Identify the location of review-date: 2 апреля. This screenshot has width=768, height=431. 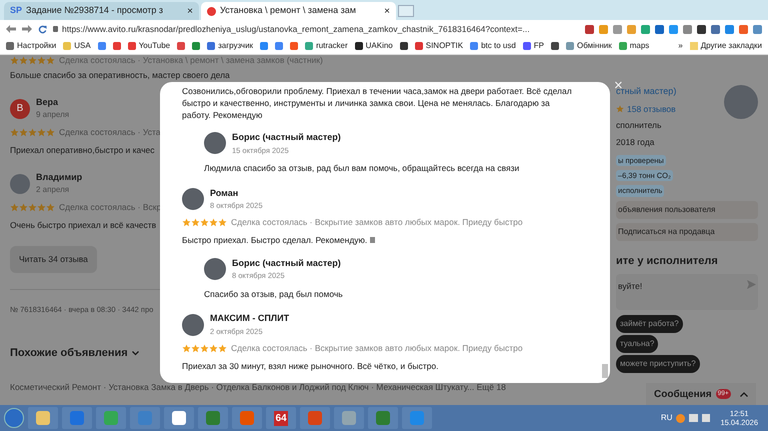
(53, 190).